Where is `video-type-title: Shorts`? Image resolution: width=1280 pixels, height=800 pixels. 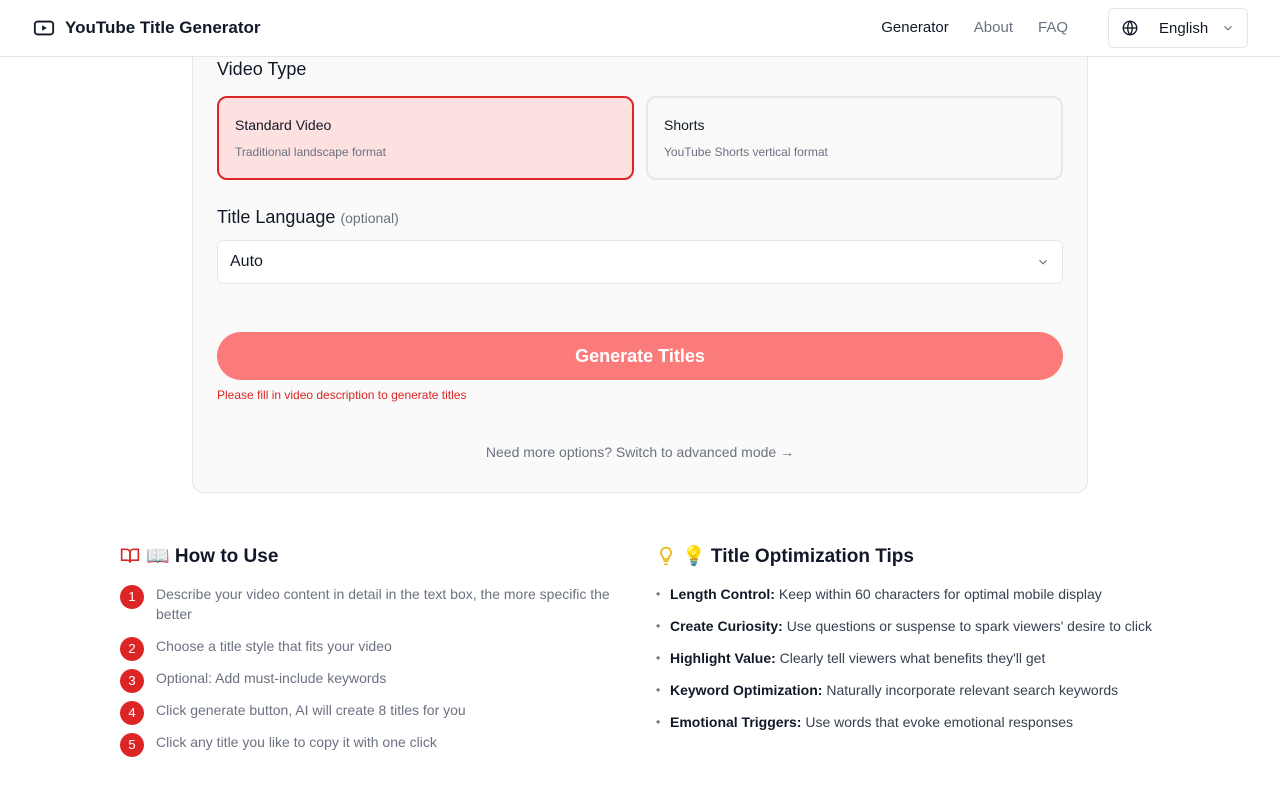 video-type-title: Shorts is located at coordinates (684, 125).